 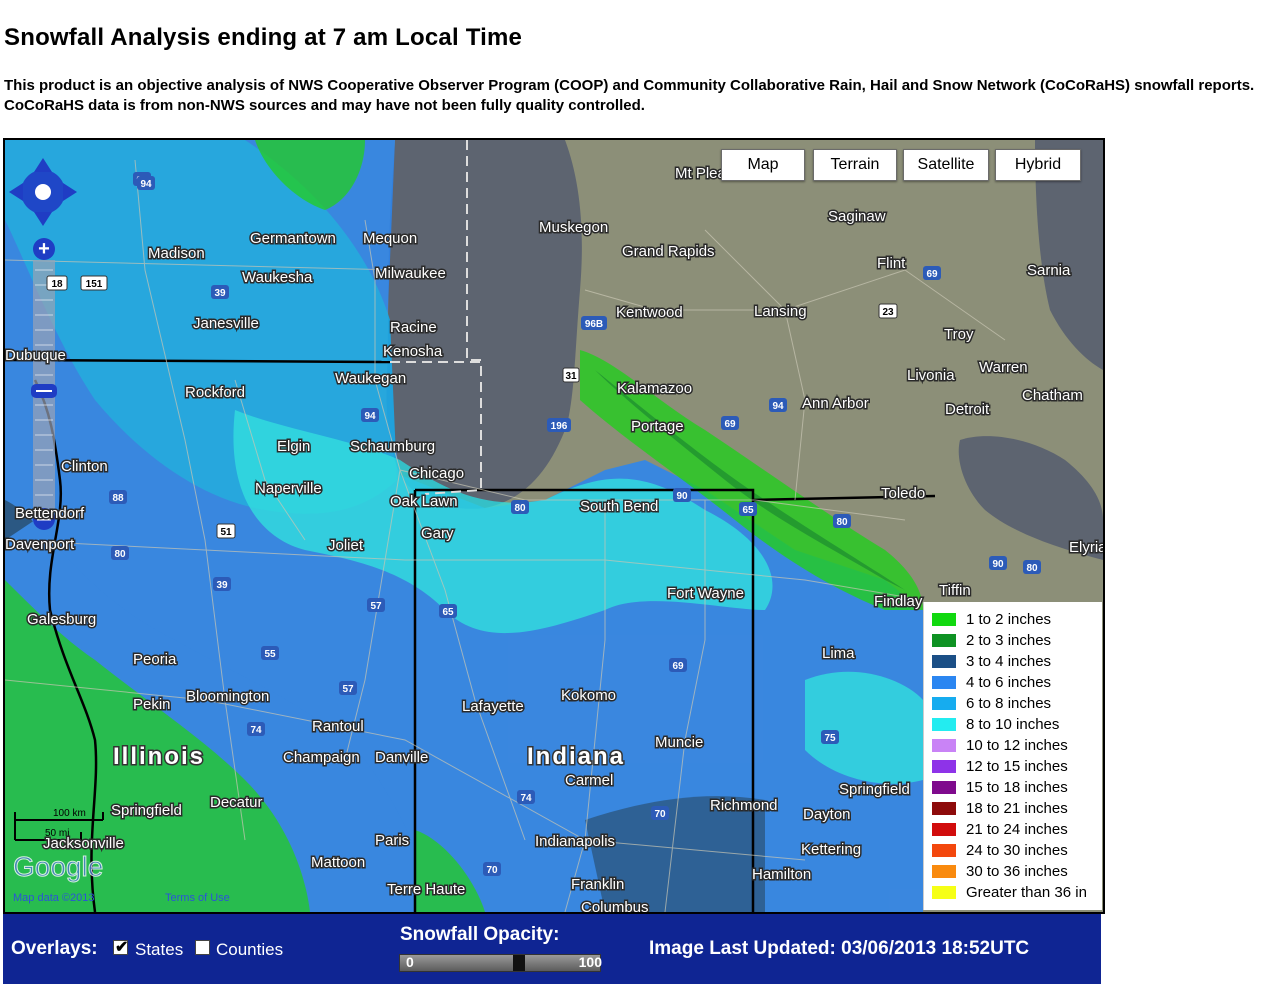 I want to click on city-label: Oak Lawn, so click(x=424, y=501).